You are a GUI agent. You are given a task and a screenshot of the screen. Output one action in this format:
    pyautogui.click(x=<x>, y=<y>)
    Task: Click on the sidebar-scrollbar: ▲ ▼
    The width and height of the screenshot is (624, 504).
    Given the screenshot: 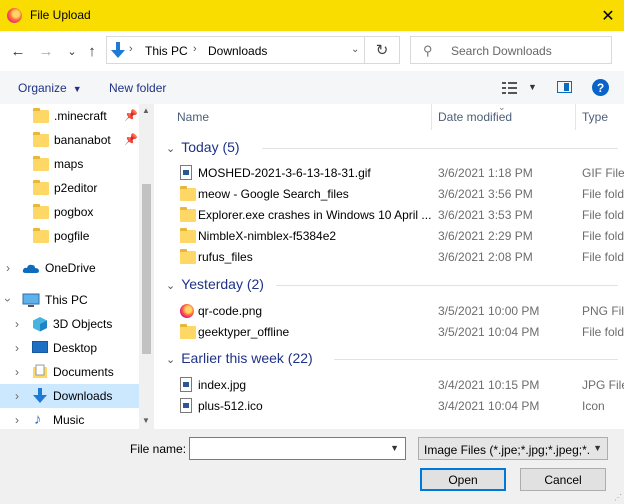 What is the action you would take?
    pyautogui.click(x=146, y=266)
    